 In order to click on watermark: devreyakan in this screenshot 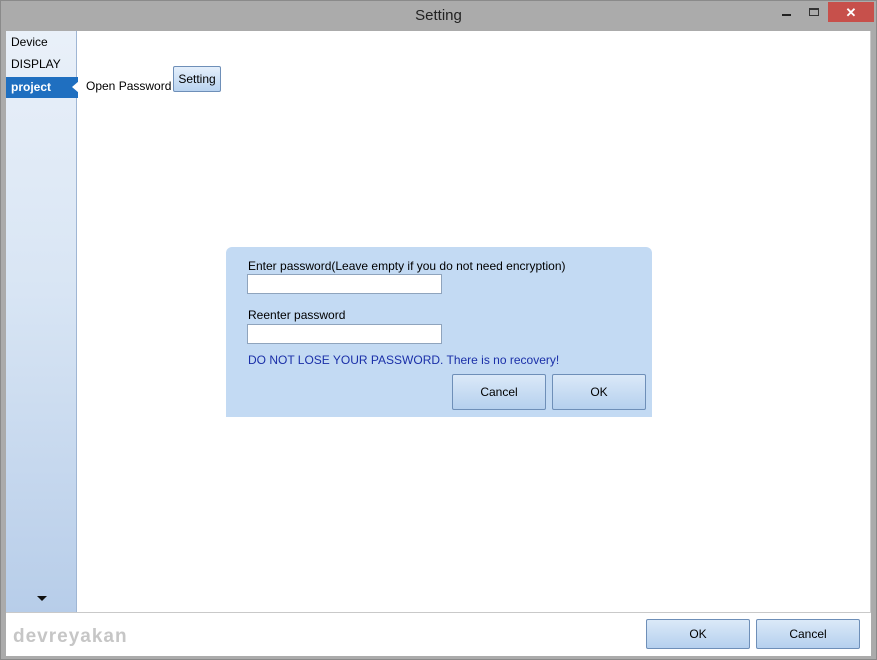, I will do `click(70, 636)`.